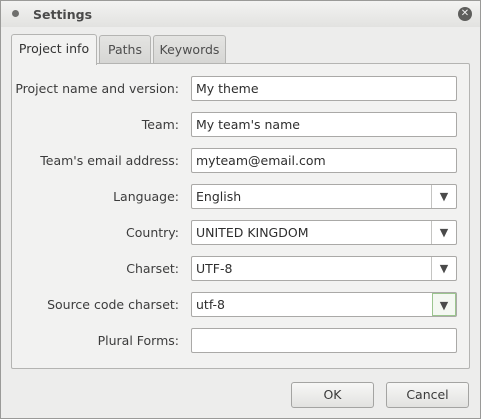 This screenshot has width=481, height=419. Describe the element at coordinates (324, 88) in the screenshot. I see `project-name-input: My theme` at that location.